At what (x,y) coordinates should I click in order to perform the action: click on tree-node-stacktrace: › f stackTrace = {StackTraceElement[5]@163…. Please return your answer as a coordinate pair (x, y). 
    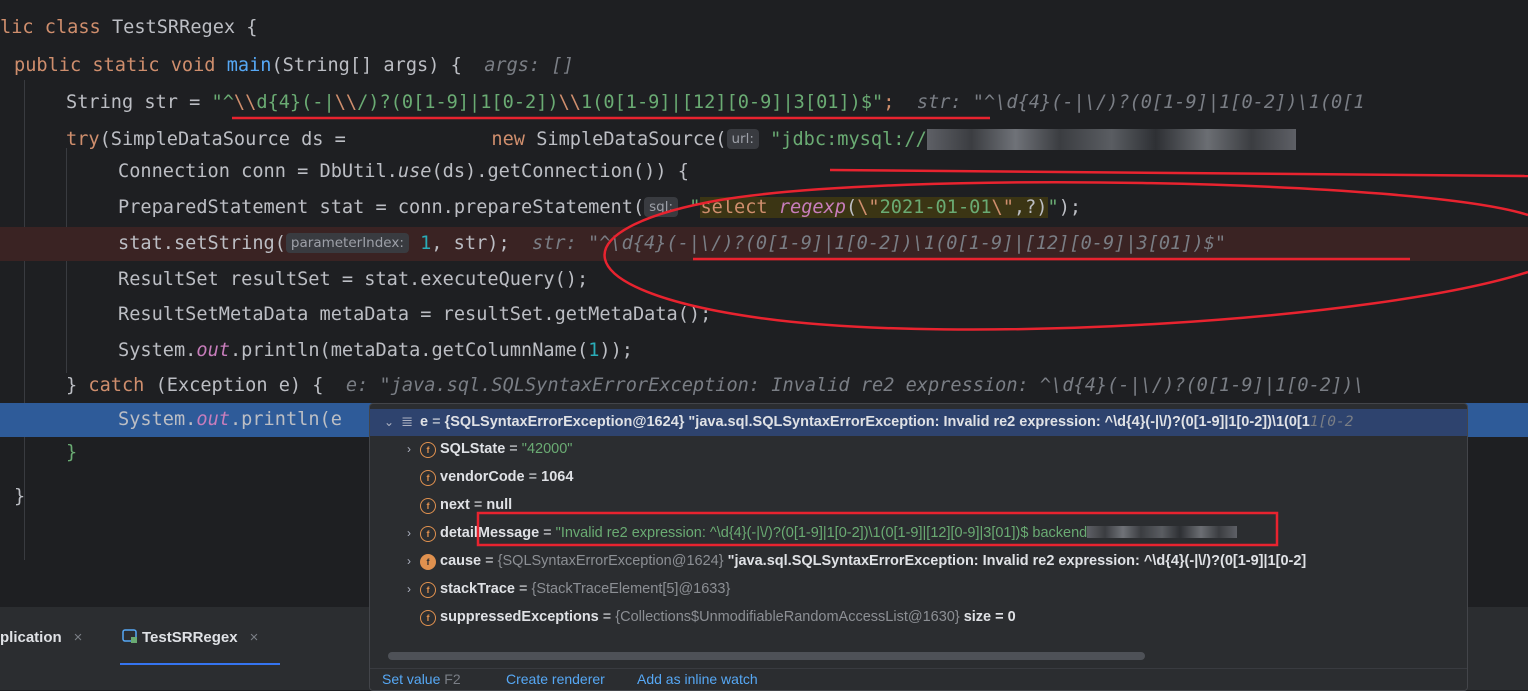
    Looking at the image, I should click on (918, 589).